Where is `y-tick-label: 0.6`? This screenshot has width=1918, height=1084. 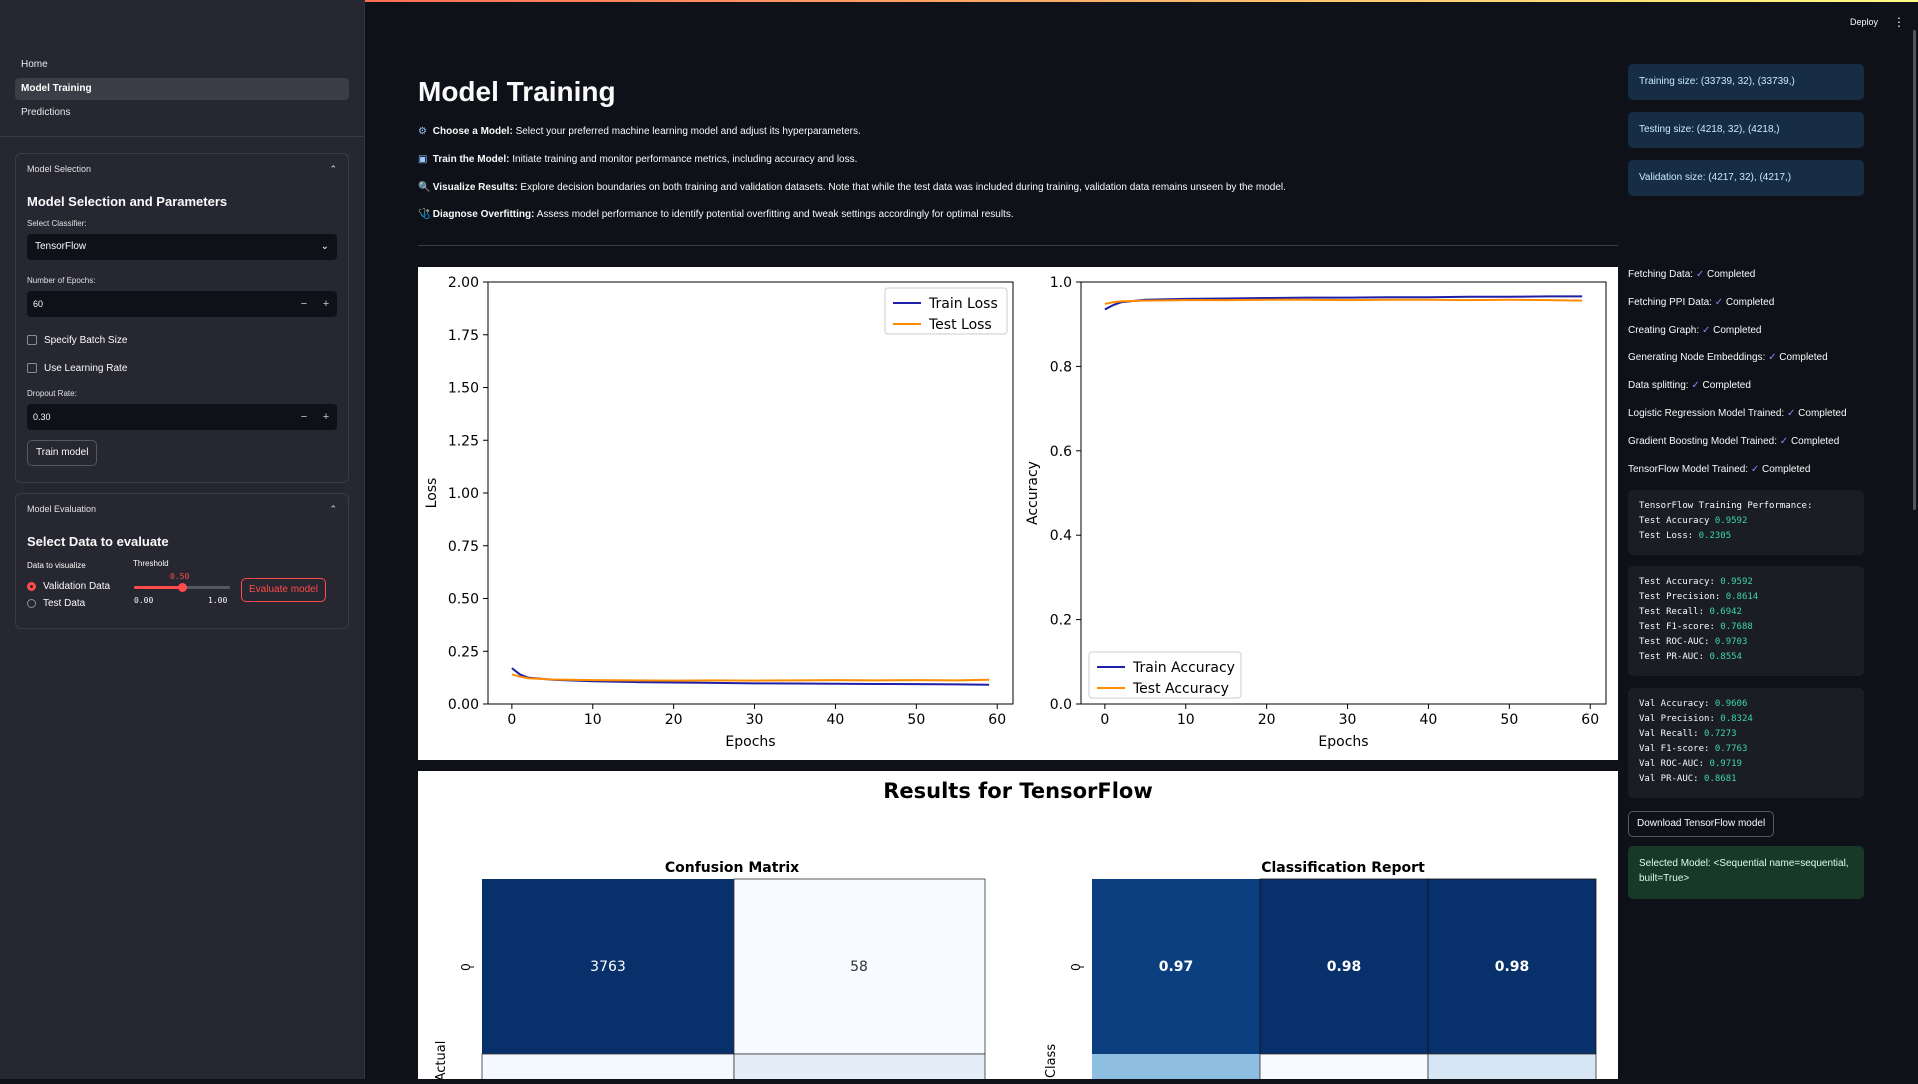
y-tick-label: 0.6 is located at coordinates (1061, 452).